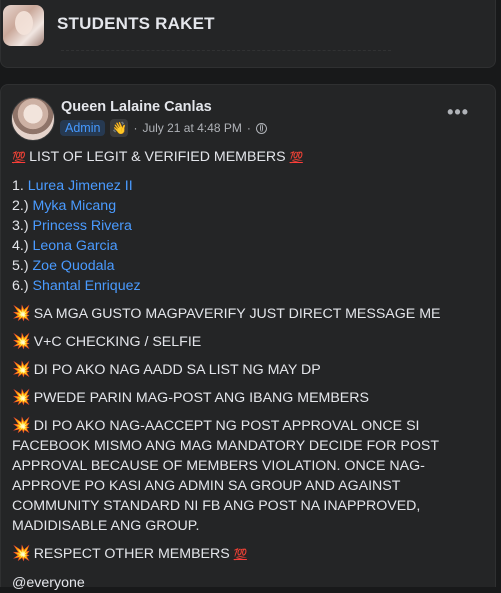 The image size is (501, 593). Describe the element at coordinates (191, 128) in the screenshot. I see `post-date: July 21 at 4:48 PM` at that location.